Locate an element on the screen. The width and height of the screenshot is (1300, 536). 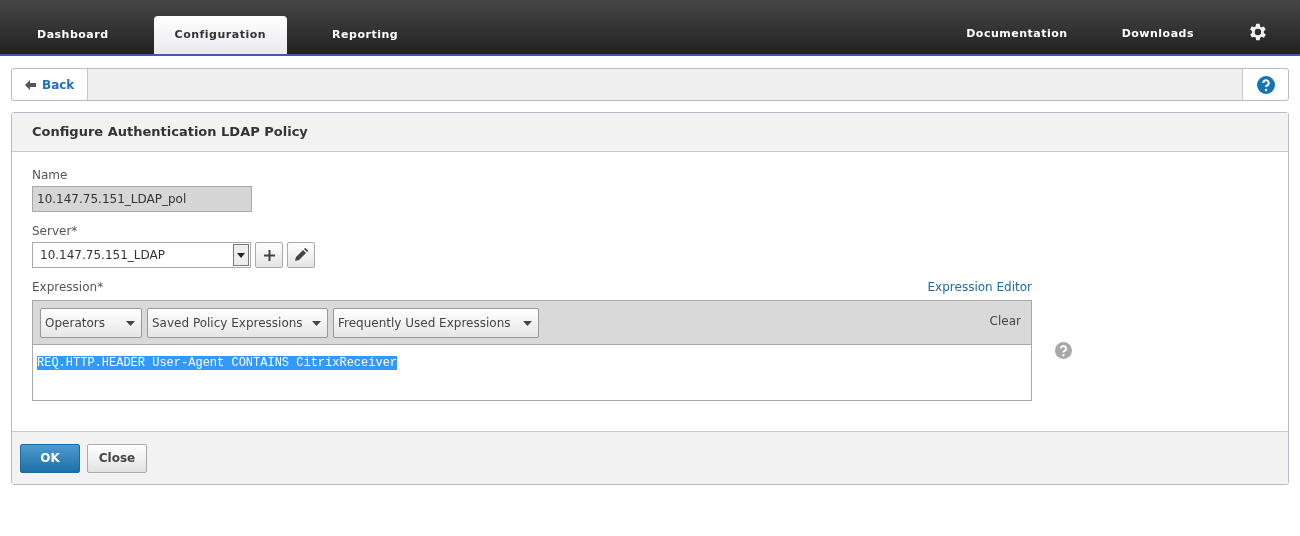
close-button: Close is located at coordinates (117, 458).